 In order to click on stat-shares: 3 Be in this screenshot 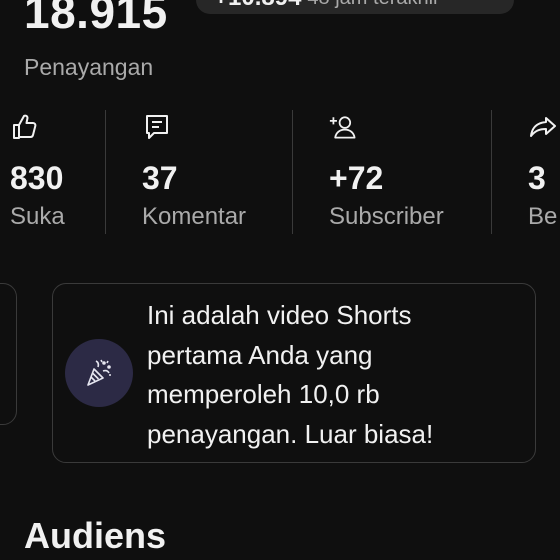, I will do `click(544, 171)`.